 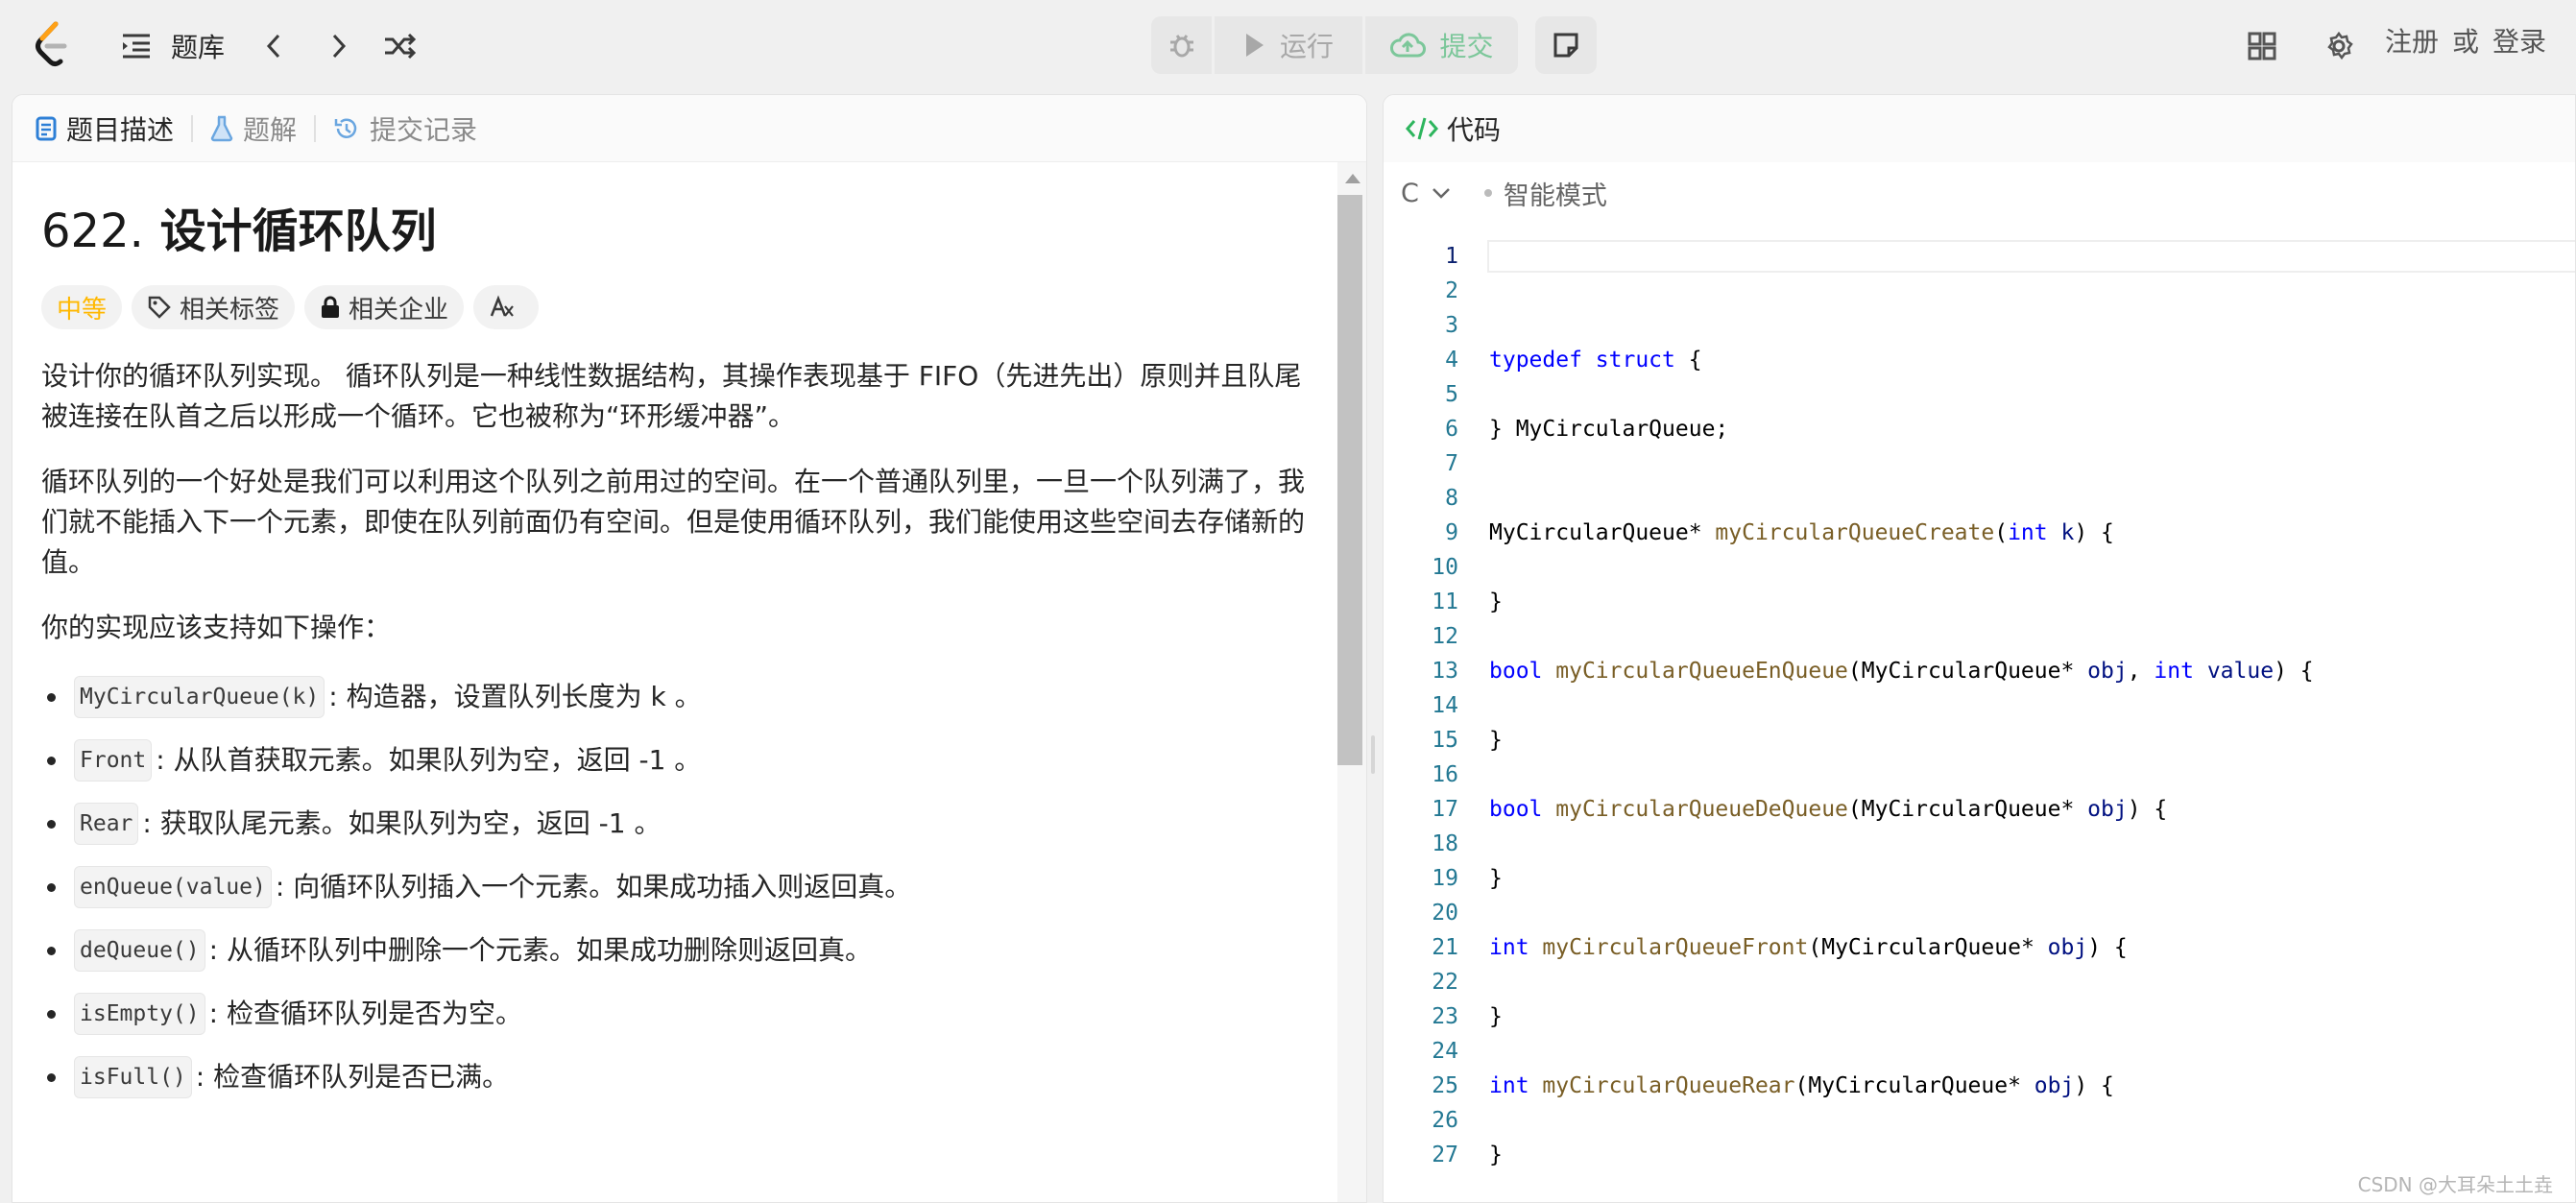 What do you see at coordinates (173, 887) in the screenshot?
I see `inline-code: enQueue(value)` at bounding box center [173, 887].